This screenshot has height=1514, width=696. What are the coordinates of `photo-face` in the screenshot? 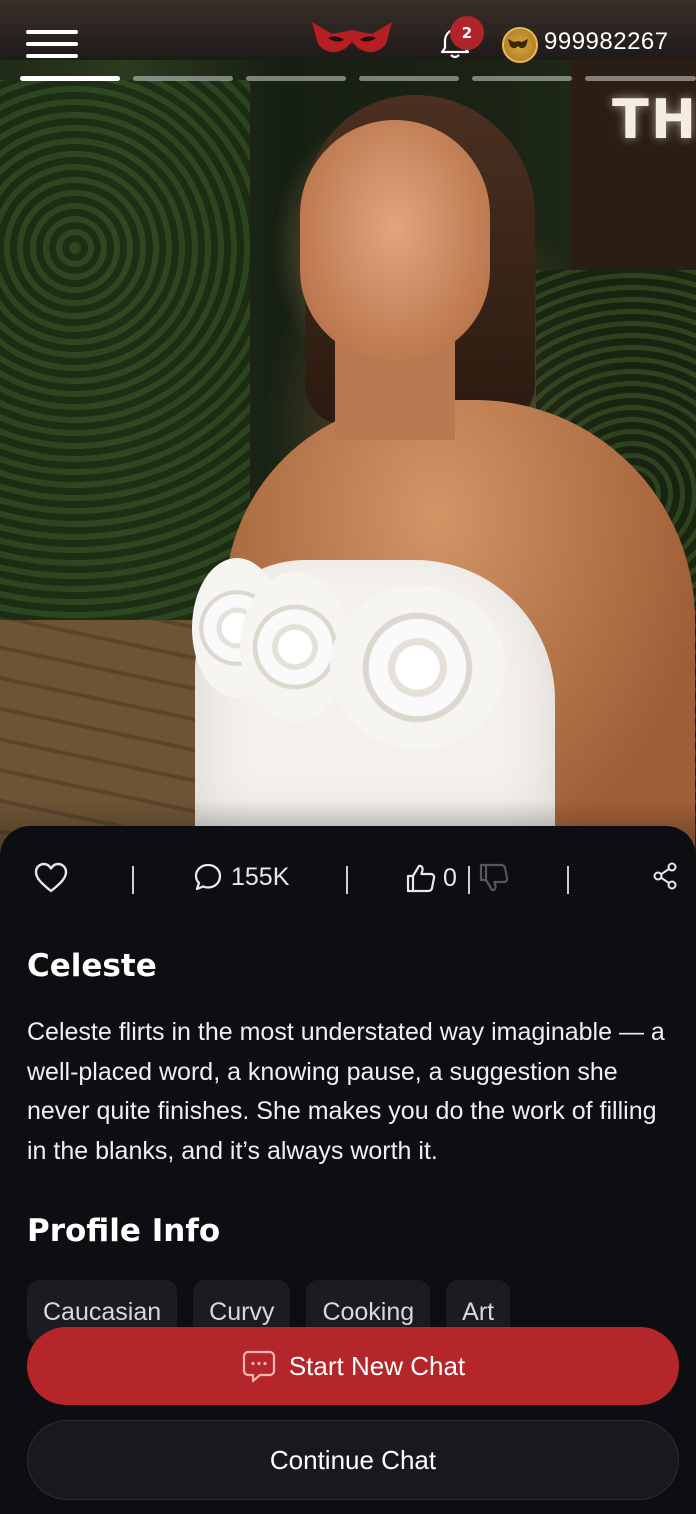 It's located at (395, 240).